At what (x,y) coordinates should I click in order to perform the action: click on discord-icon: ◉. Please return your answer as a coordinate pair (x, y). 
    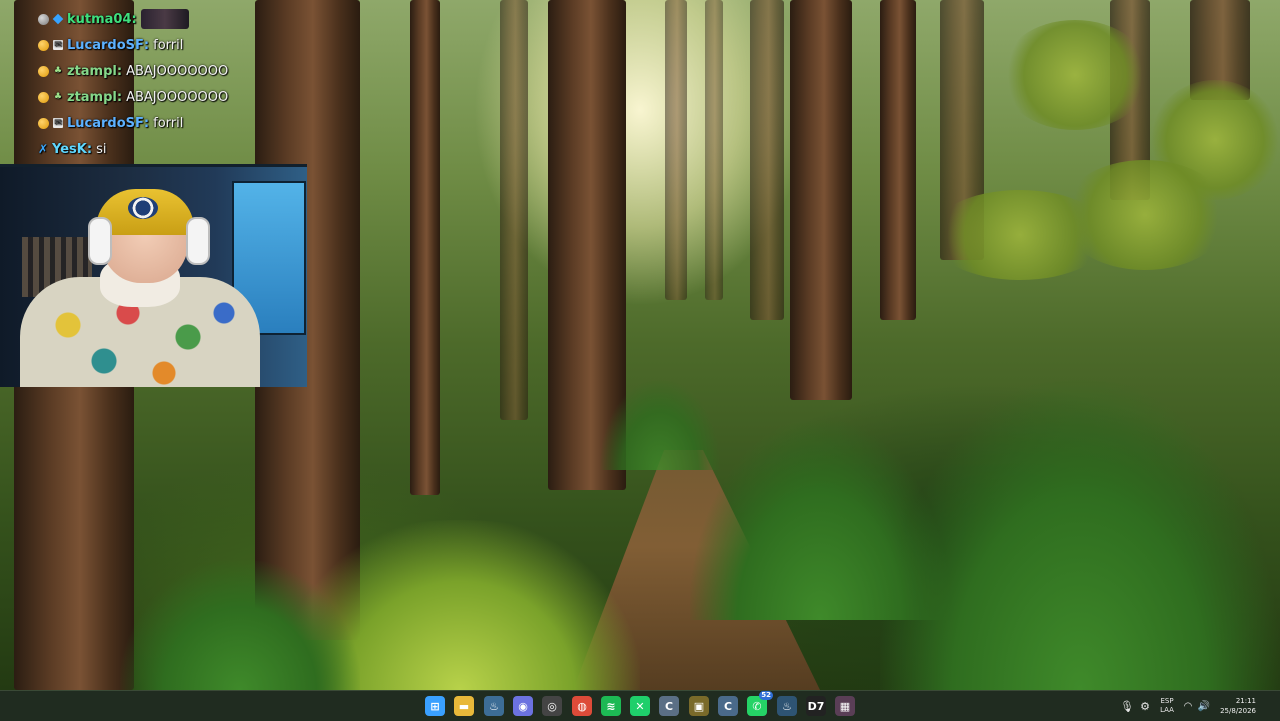
    Looking at the image, I should click on (523, 706).